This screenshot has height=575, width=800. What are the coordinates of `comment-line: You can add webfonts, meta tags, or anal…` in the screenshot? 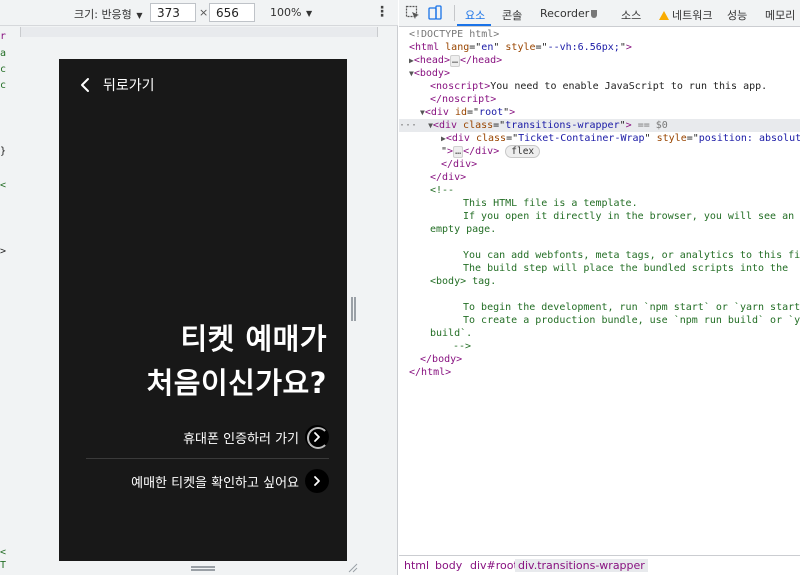 It's located at (631, 255).